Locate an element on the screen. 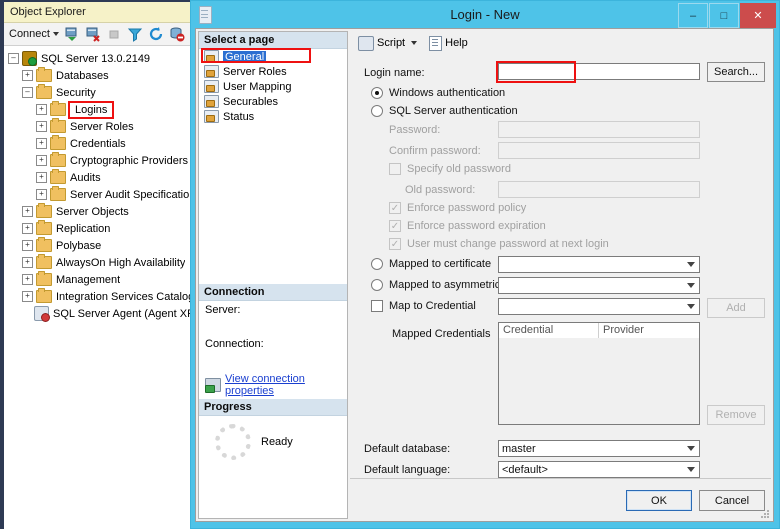 The image size is (780, 529). tree-node: + Audits is located at coordinates (97, 177).